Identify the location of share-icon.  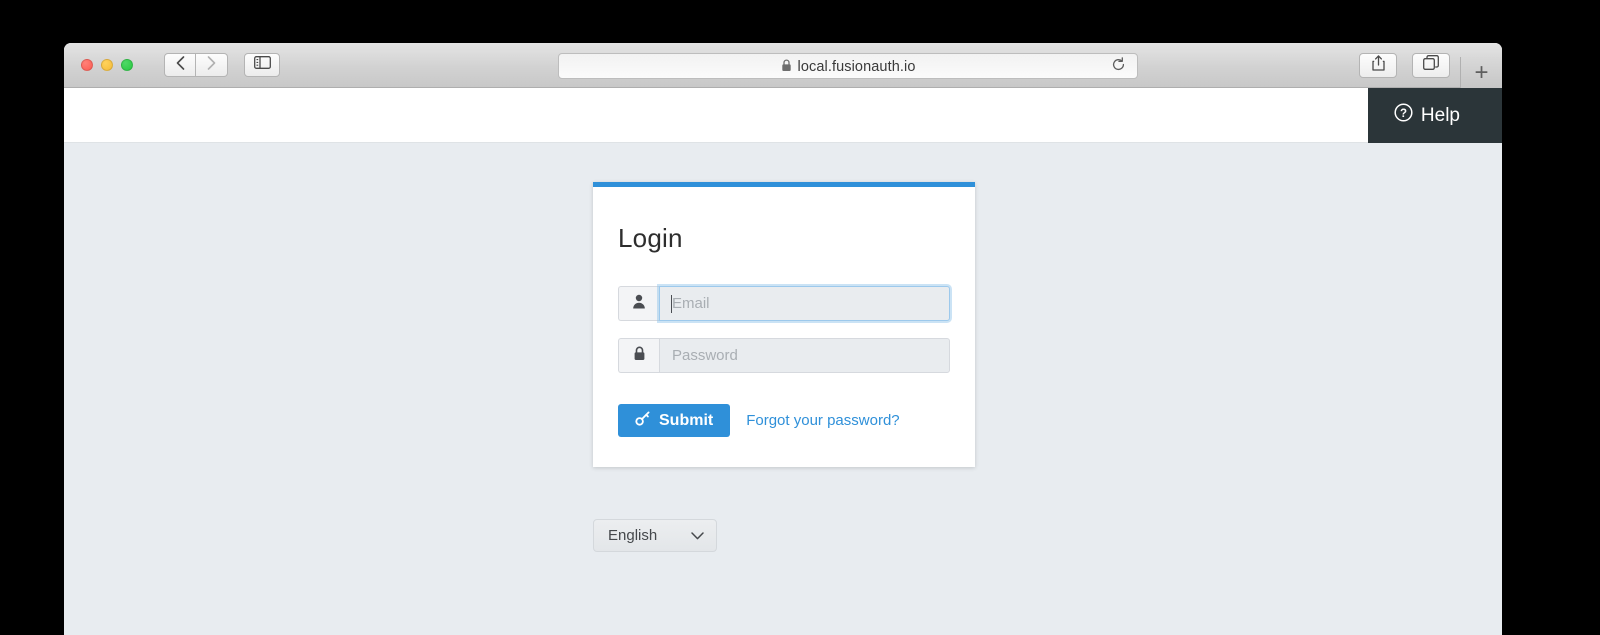
(1378, 65).